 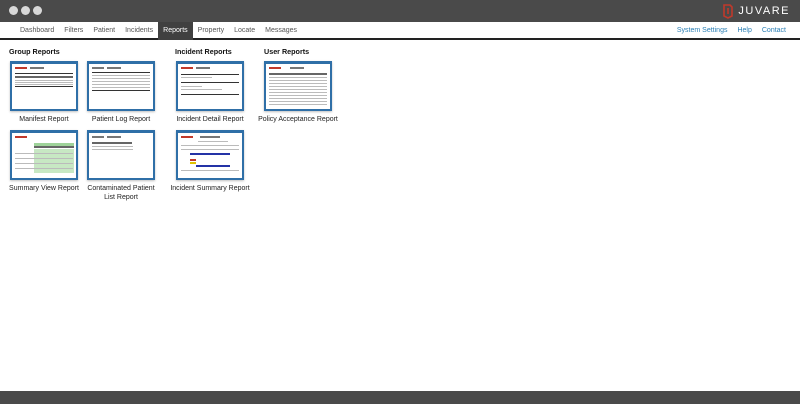 I want to click on system-settings-link: System Settings, so click(x=702, y=31).